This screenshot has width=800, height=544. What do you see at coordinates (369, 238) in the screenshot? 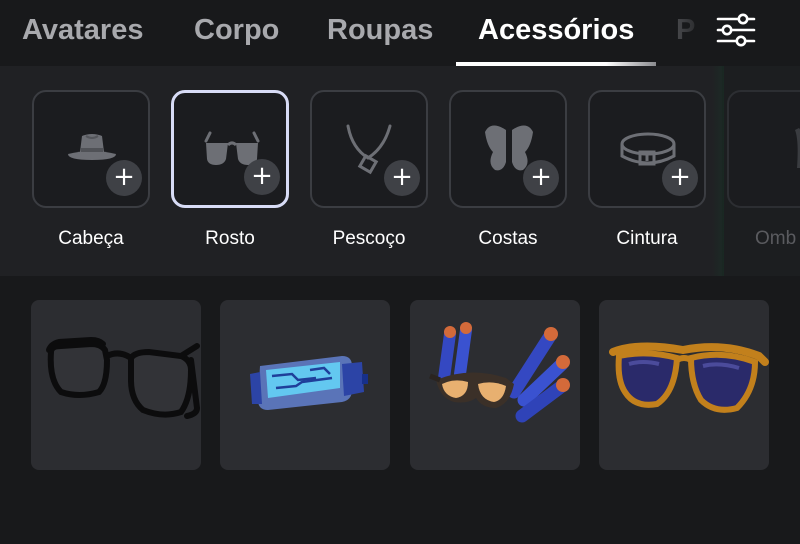
I see `subcategory-label: Pescoço` at bounding box center [369, 238].